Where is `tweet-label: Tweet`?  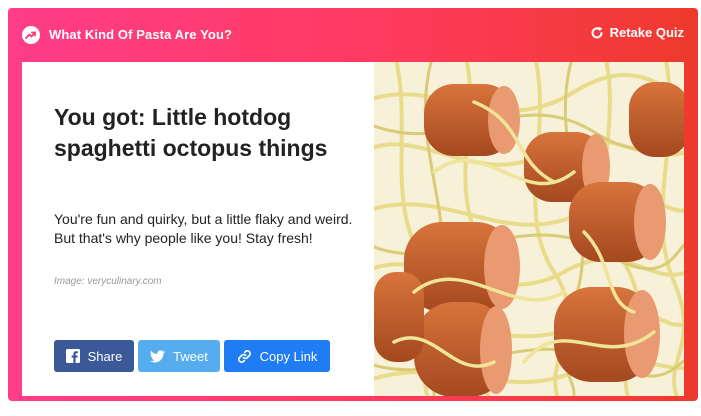
tweet-label: Tweet is located at coordinates (190, 356).